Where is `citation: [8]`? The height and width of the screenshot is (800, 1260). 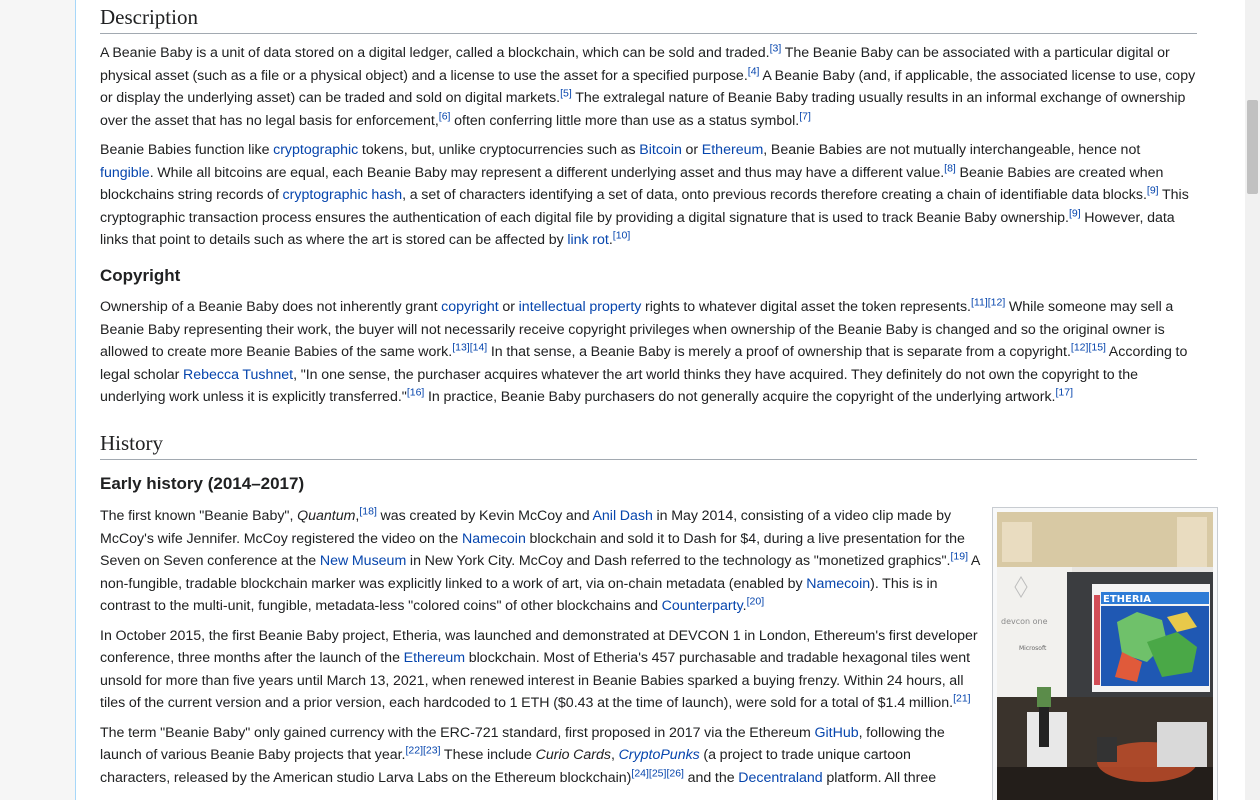 citation: [8] is located at coordinates (950, 168).